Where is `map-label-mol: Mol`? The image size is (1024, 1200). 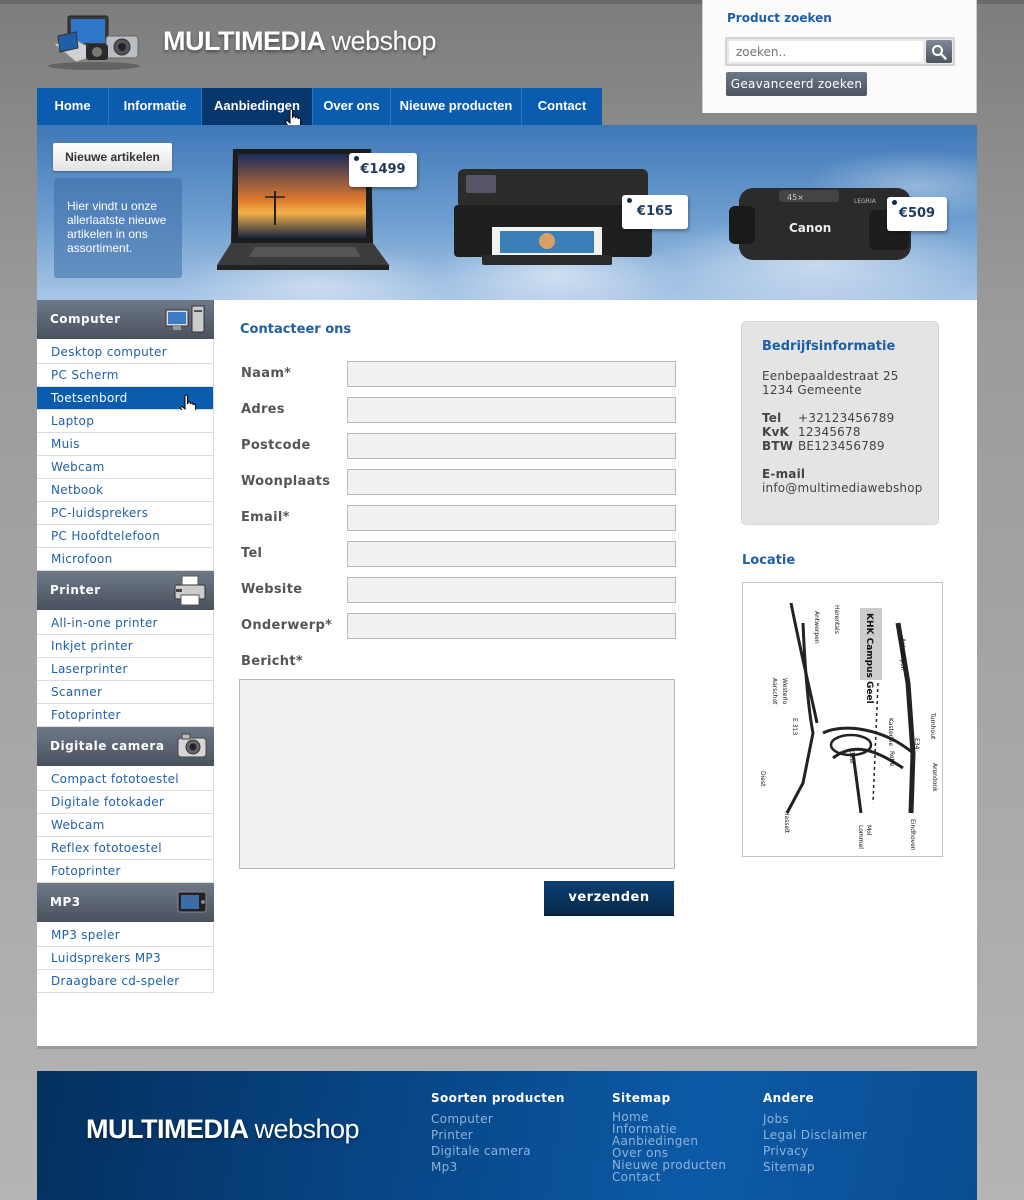 map-label-mol: Mol is located at coordinates (868, 830).